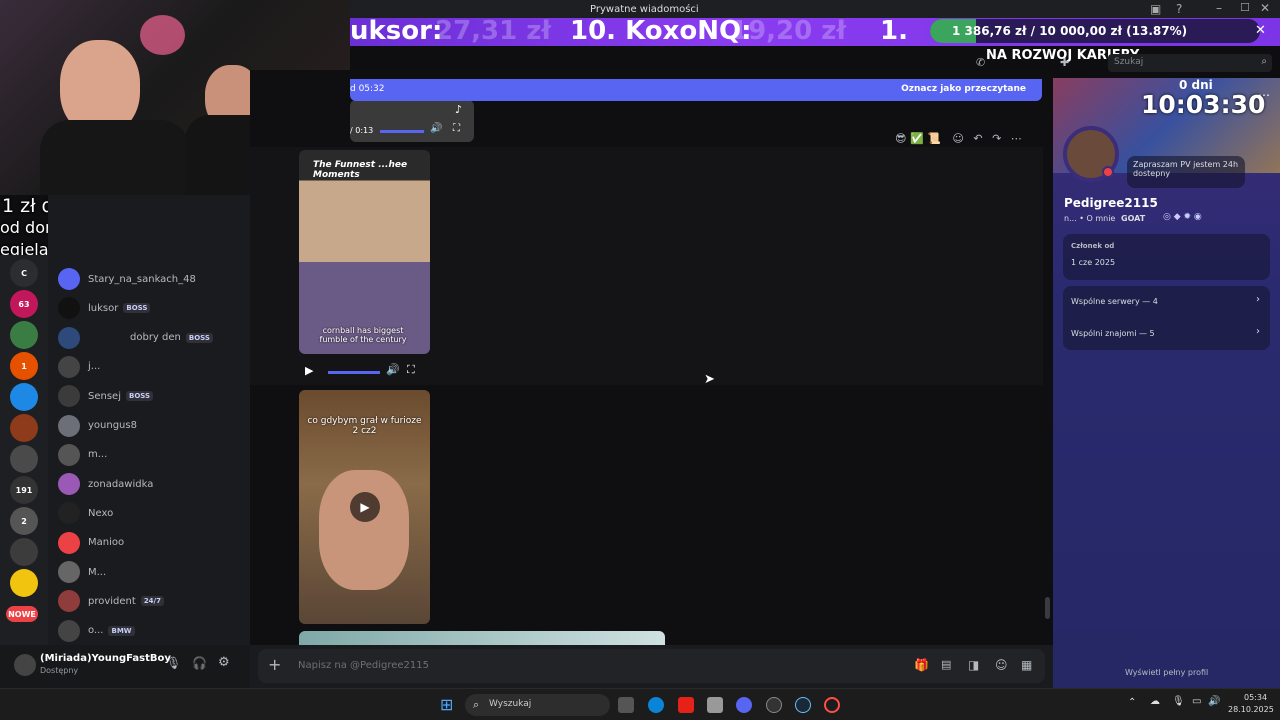  What do you see at coordinates (980, 62) in the screenshot?
I see `call-icon: ✆` at bounding box center [980, 62].